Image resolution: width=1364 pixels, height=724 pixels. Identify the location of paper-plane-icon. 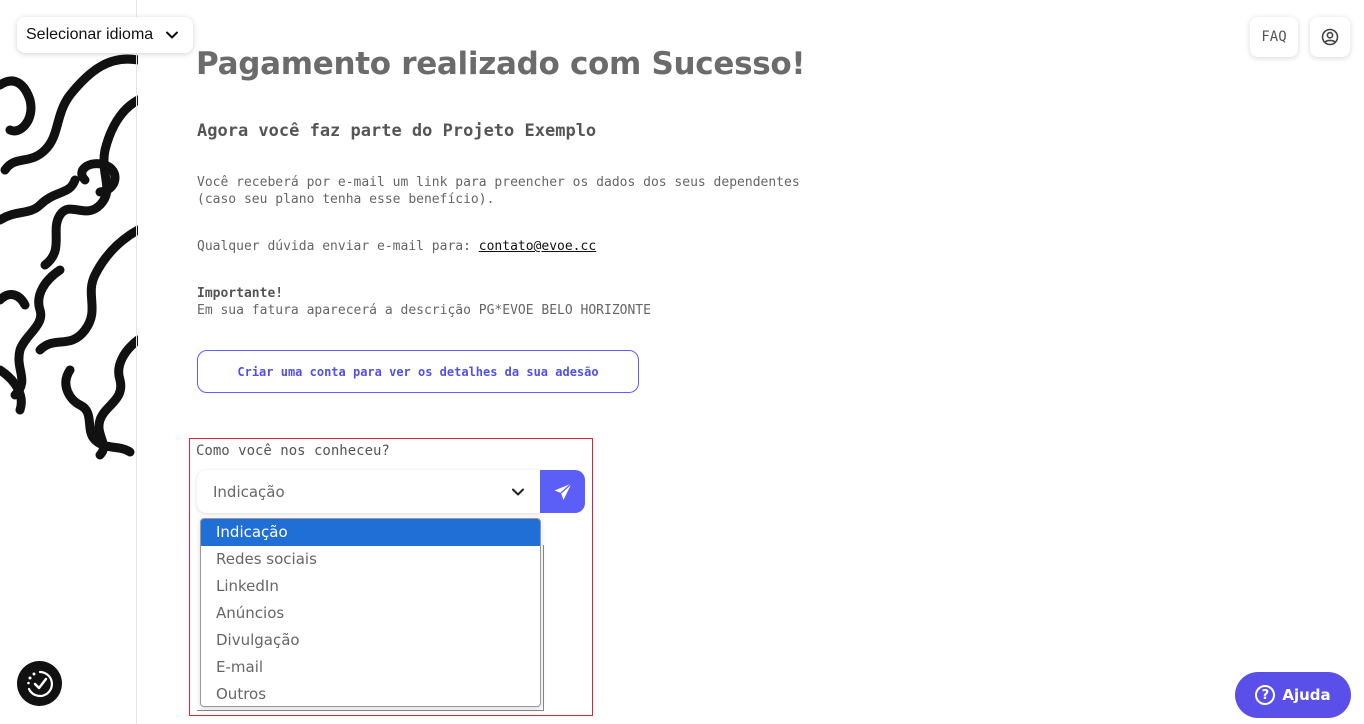
(563, 491).